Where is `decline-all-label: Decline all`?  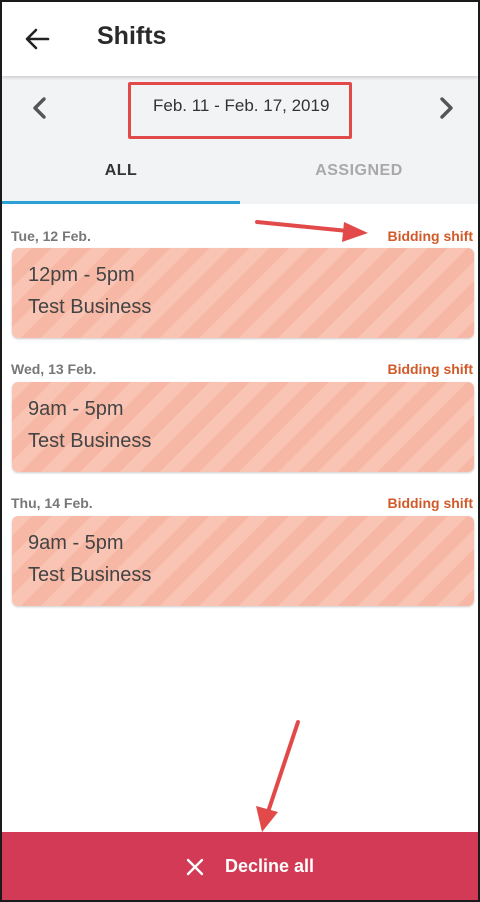
decline-all-label: Decline all is located at coordinates (270, 866).